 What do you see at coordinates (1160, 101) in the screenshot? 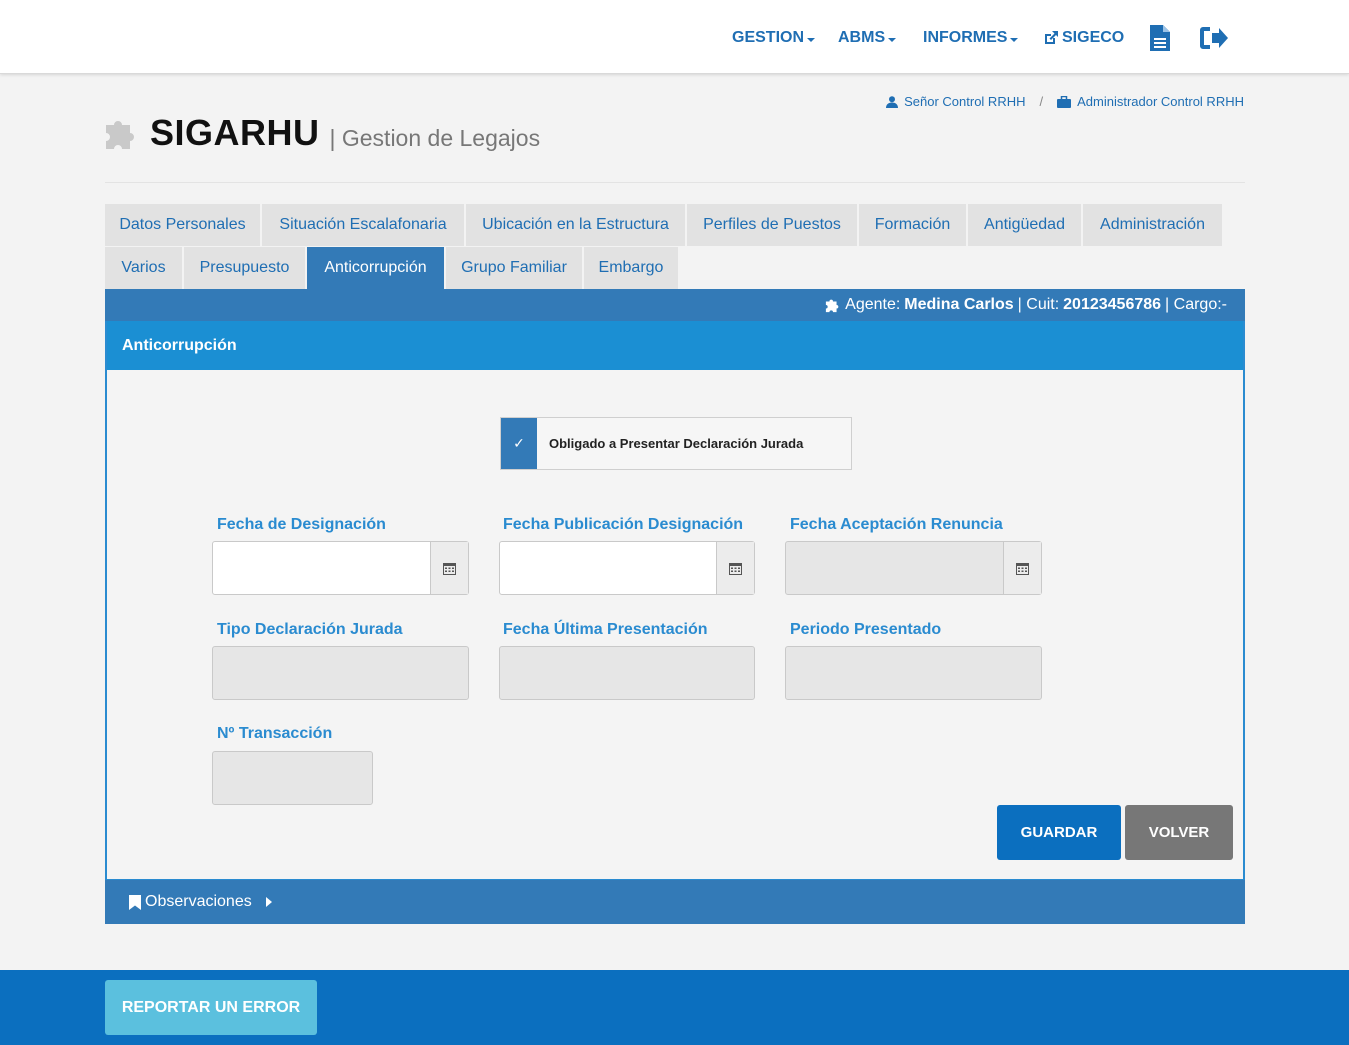
I see `user-role: Administrador Control RRHH` at bounding box center [1160, 101].